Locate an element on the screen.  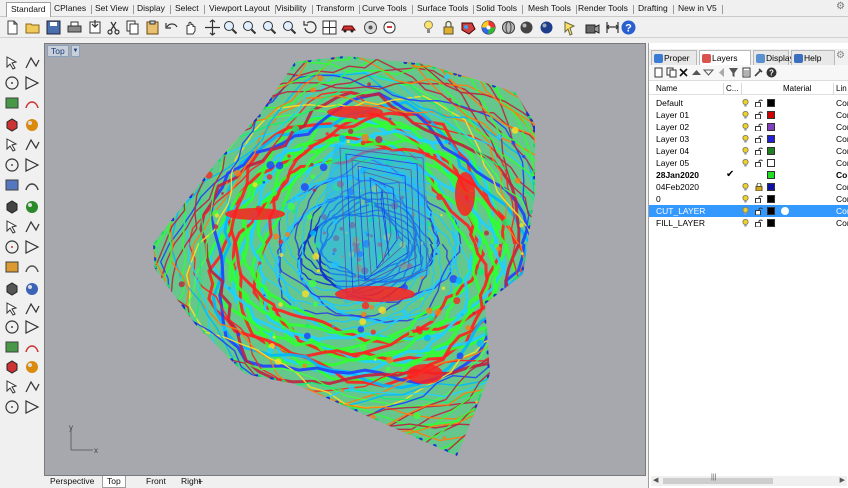
arc-icon is located at coordinates (12, 125).